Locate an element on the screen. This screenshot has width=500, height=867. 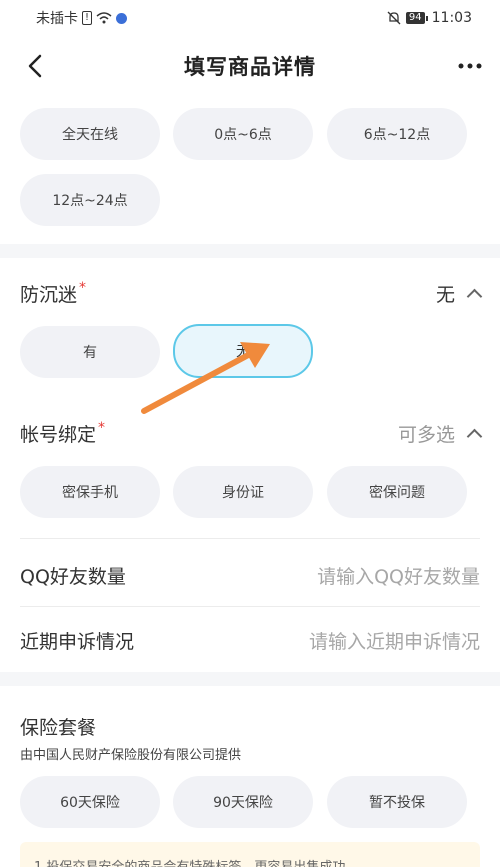
insurance-option: 暂不投保 is located at coordinates (397, 802).